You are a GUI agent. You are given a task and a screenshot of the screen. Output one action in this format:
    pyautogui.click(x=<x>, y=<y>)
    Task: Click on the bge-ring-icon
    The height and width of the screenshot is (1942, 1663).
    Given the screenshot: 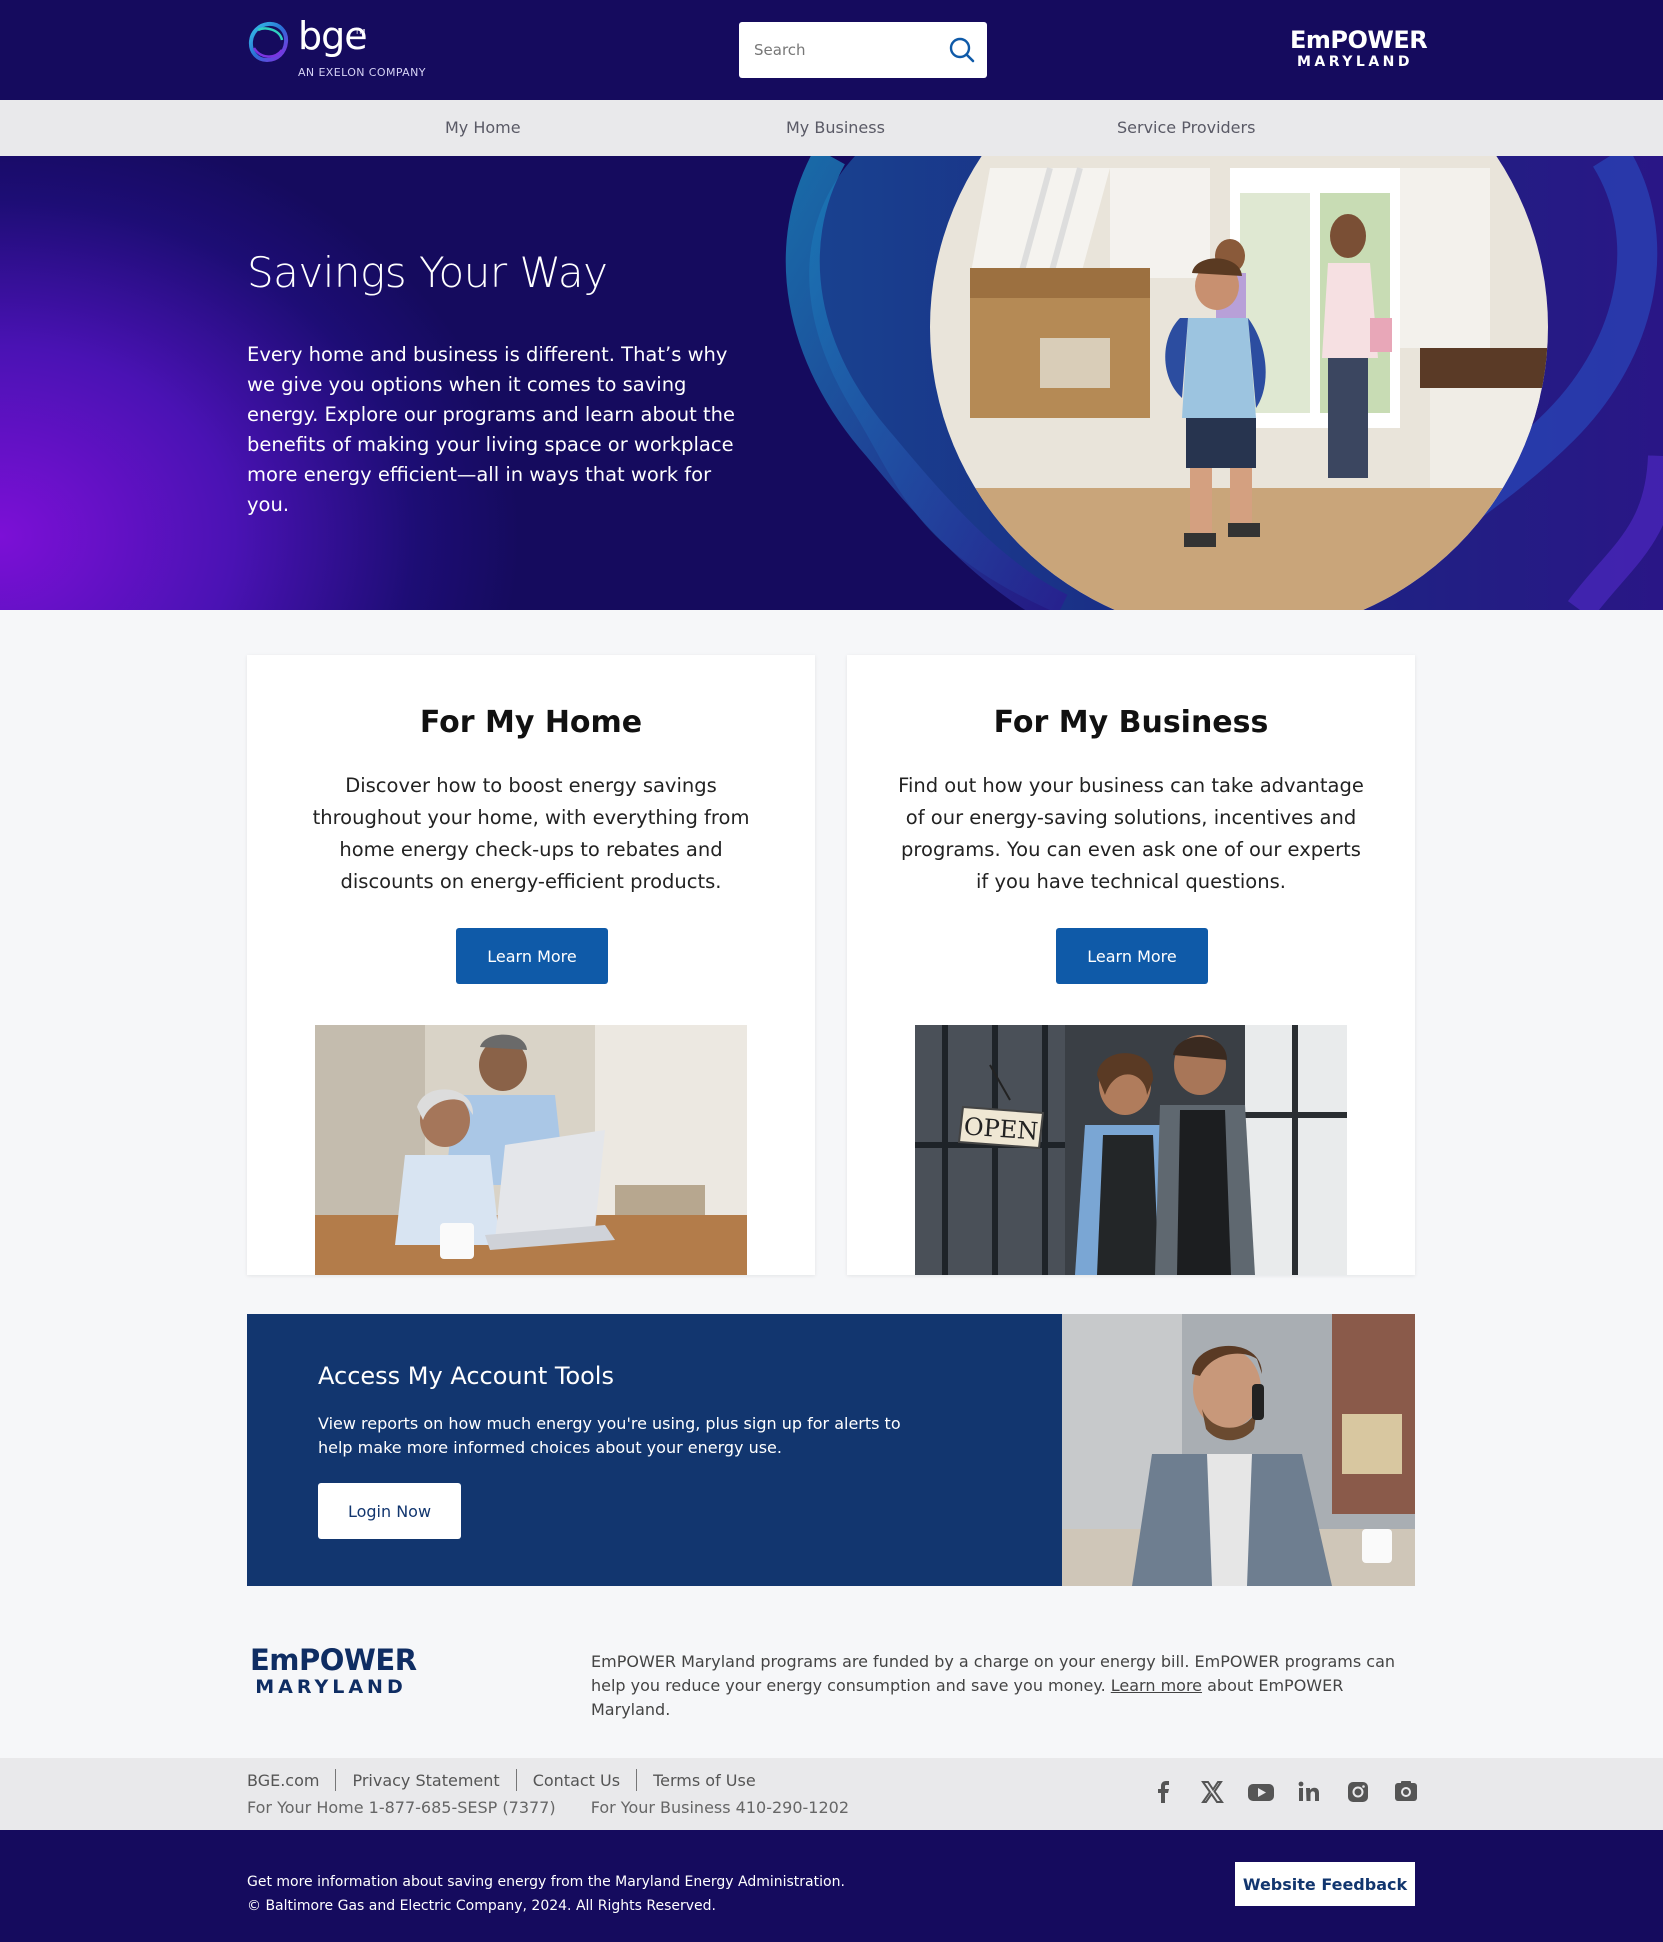 What is the action you would take?
    pyautogui.click(x=268, y=42)
    